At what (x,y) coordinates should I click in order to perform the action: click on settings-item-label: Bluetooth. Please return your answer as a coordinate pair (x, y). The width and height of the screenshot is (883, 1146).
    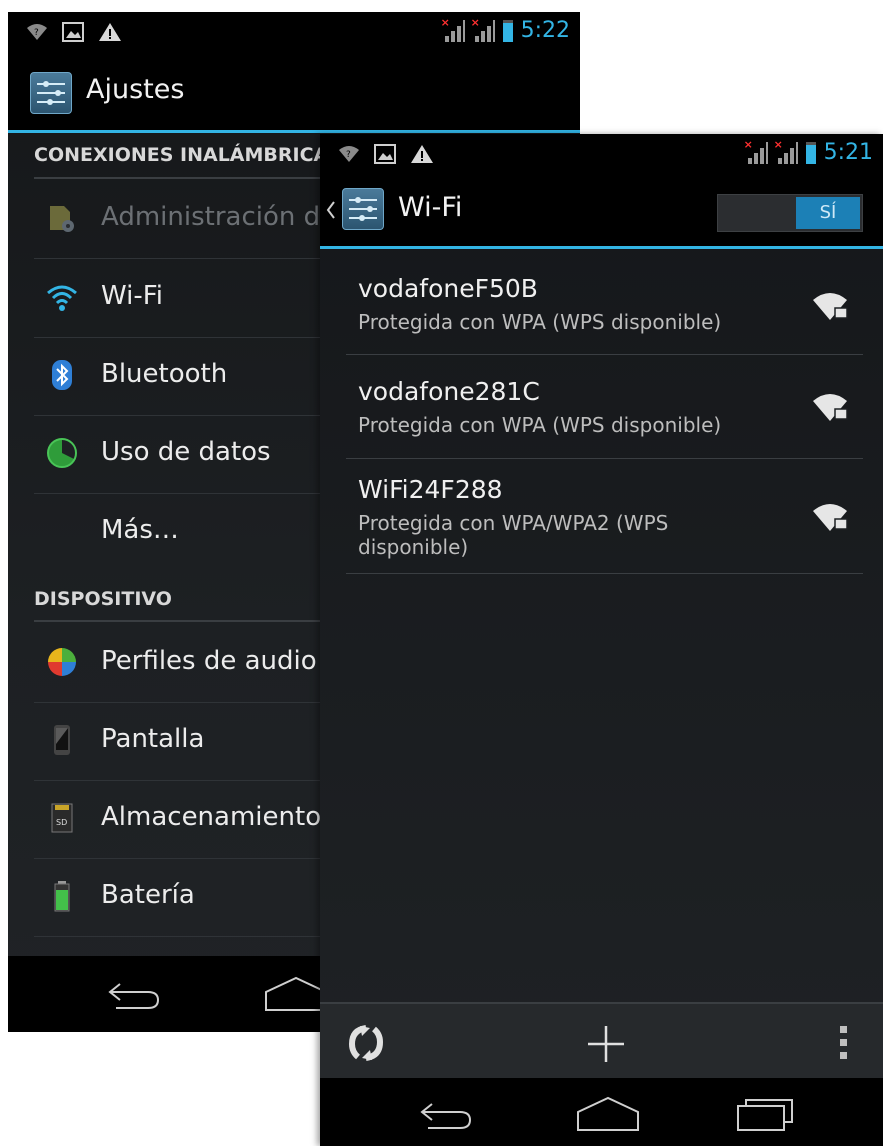
    Looking at the image, I should click on (164, 374).